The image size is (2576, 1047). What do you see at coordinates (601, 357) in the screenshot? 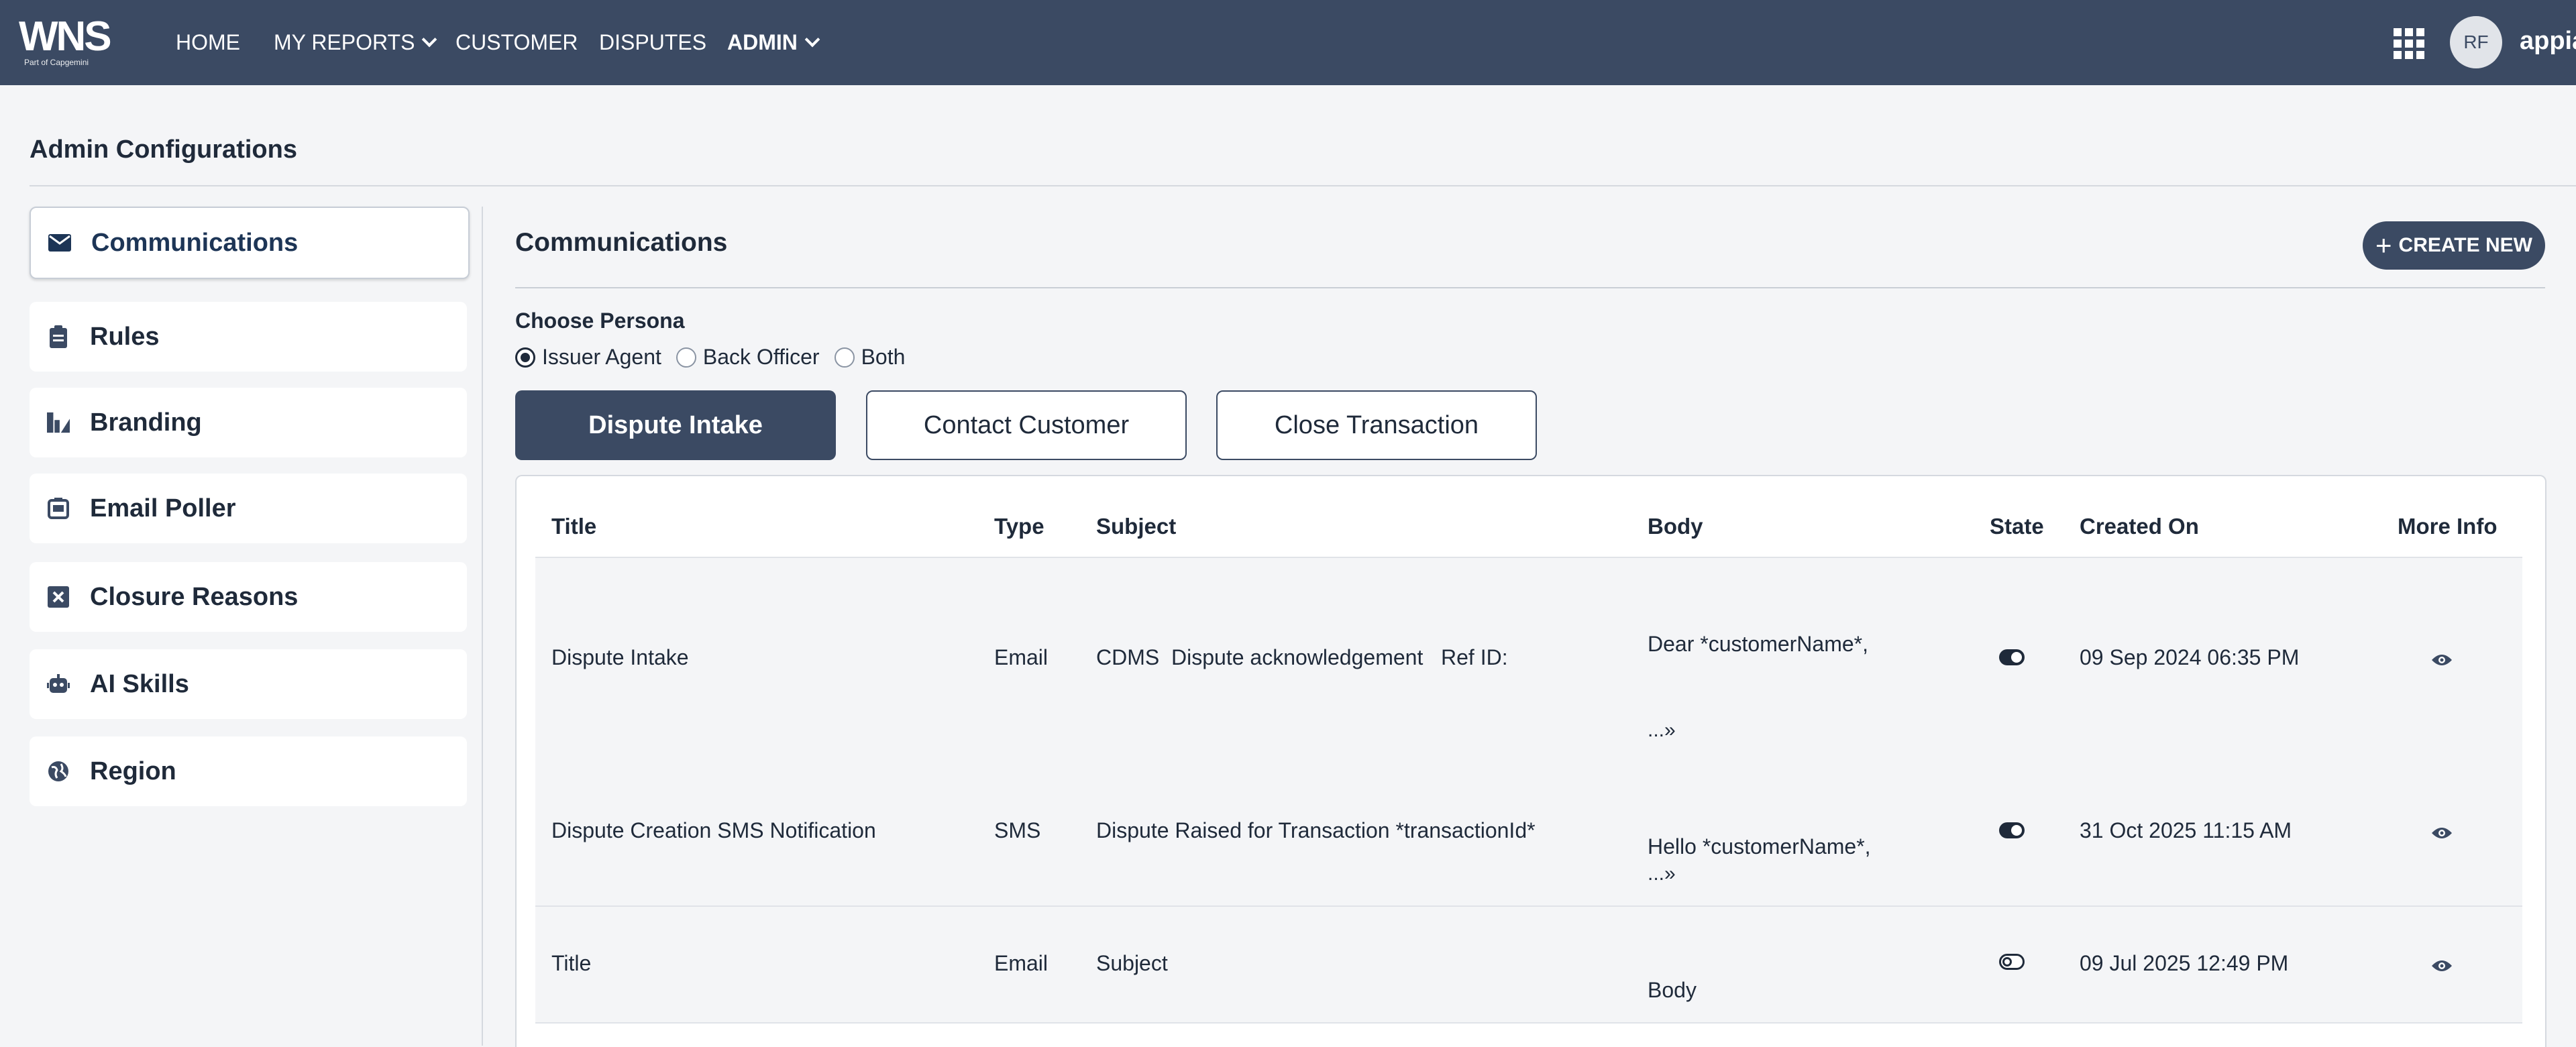
I see `radio-label: Issuer Agent` at bounding box center [601, 357].